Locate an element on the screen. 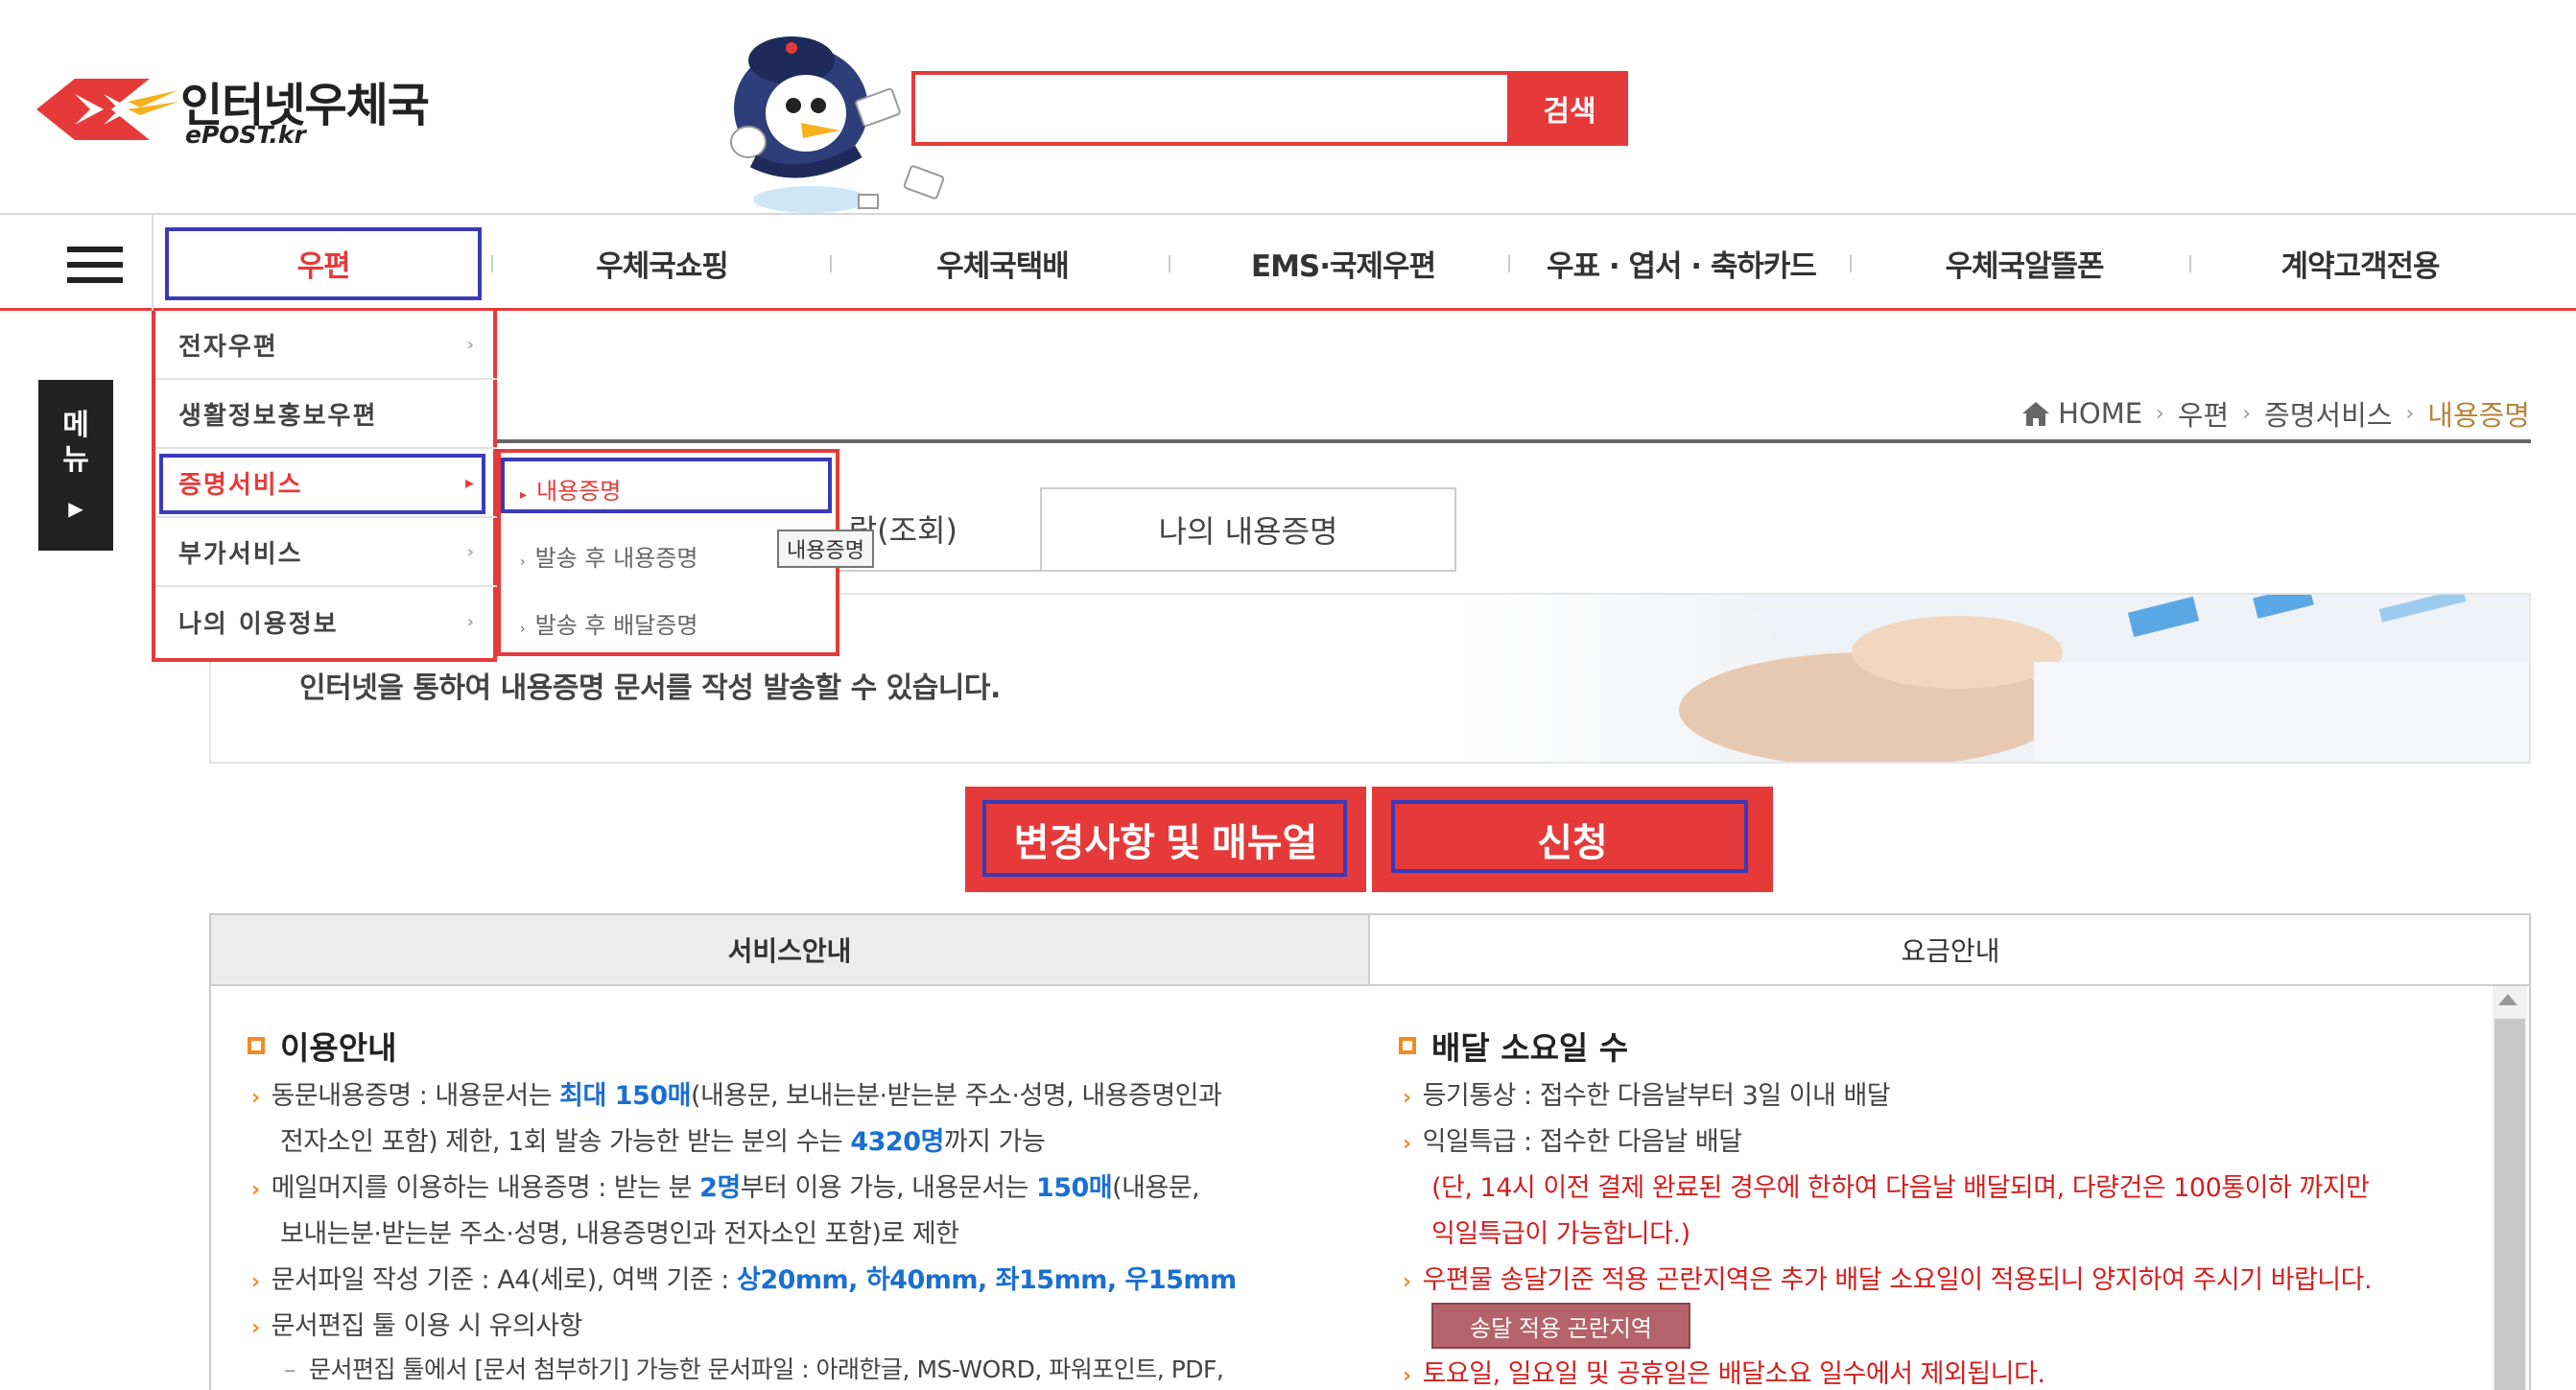  side-menu-tab: 메뉴 ▶ is located at coordinates (75, 465).